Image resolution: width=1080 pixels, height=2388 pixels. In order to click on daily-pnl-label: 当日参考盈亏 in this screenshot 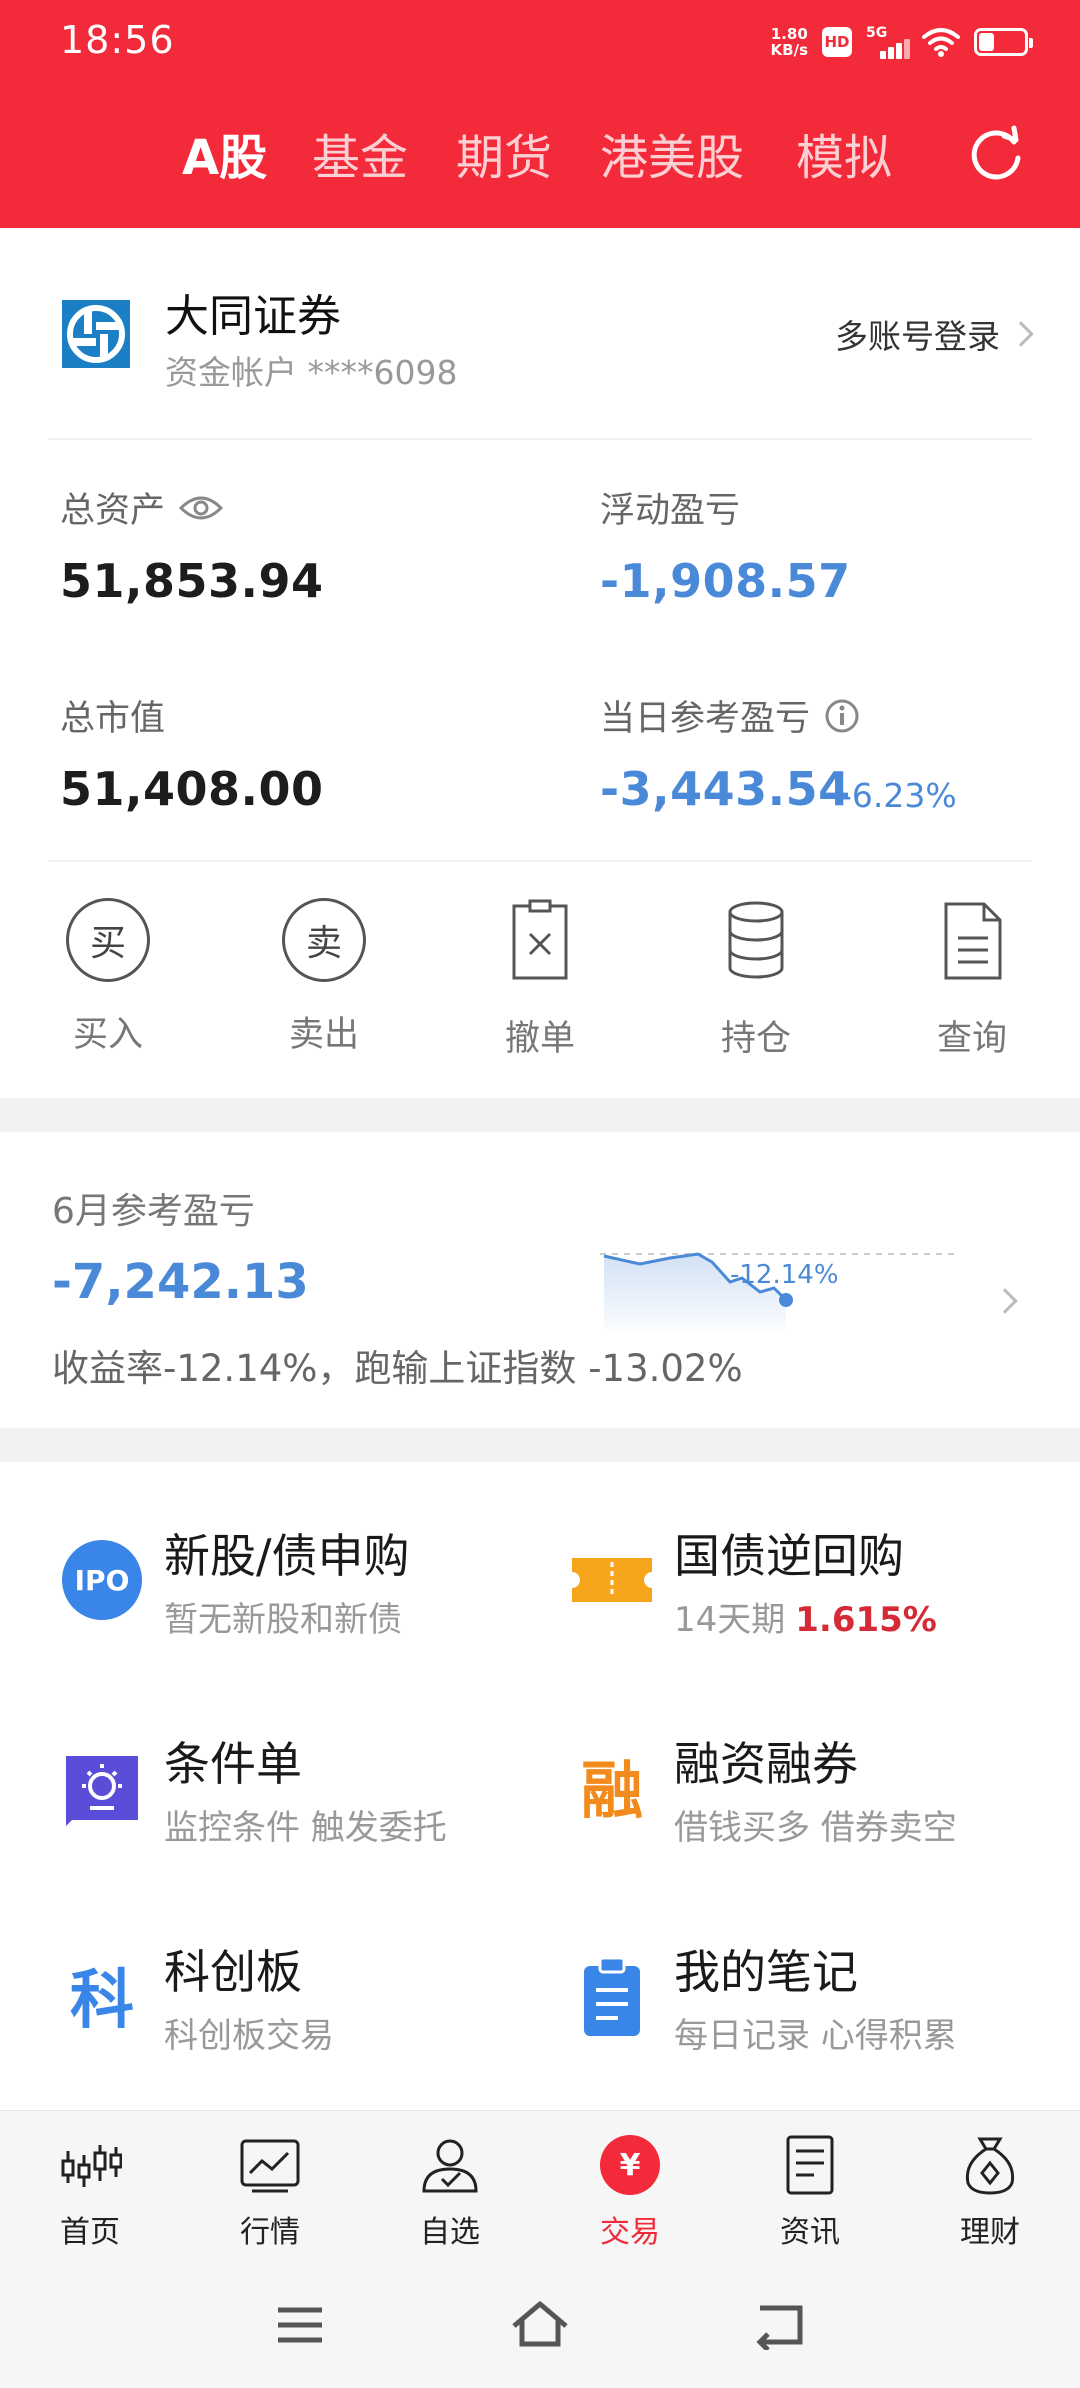, I will do `click(730, 715)`.